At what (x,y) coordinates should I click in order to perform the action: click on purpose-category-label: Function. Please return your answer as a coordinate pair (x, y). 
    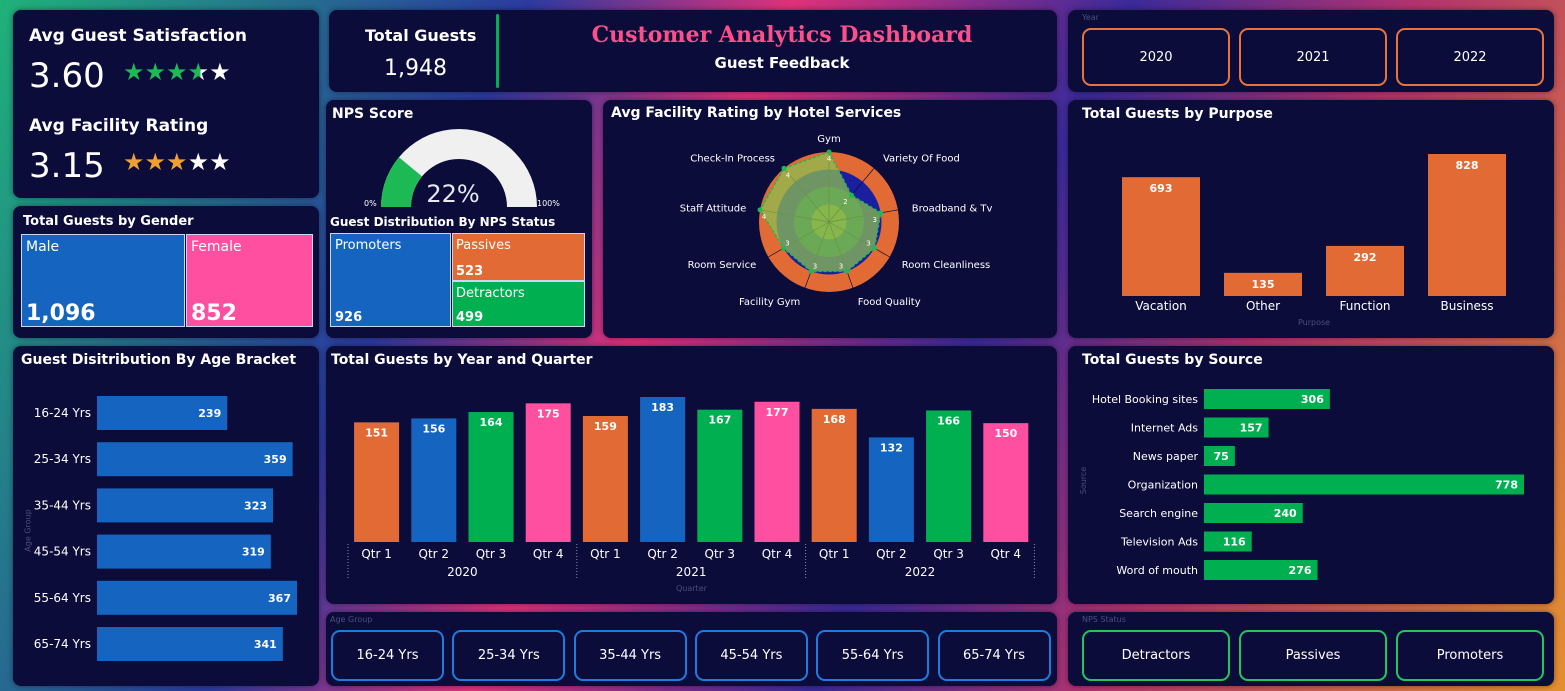
    Looking at the image, I should click on (1364, 306).